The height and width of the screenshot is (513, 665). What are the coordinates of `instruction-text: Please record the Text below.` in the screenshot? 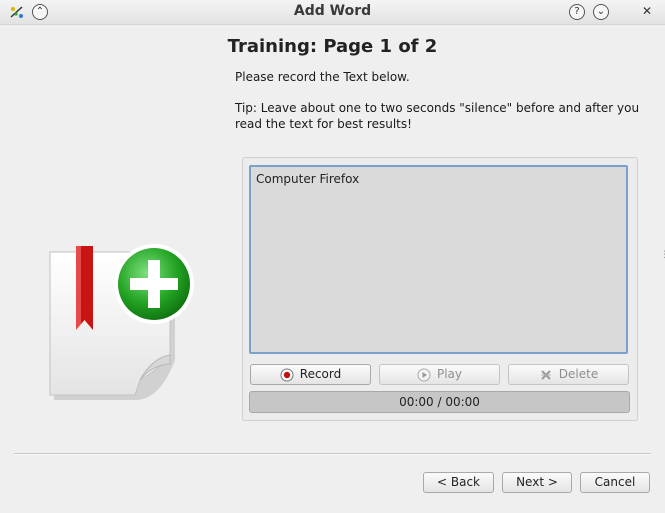 It's located at (322, 77).